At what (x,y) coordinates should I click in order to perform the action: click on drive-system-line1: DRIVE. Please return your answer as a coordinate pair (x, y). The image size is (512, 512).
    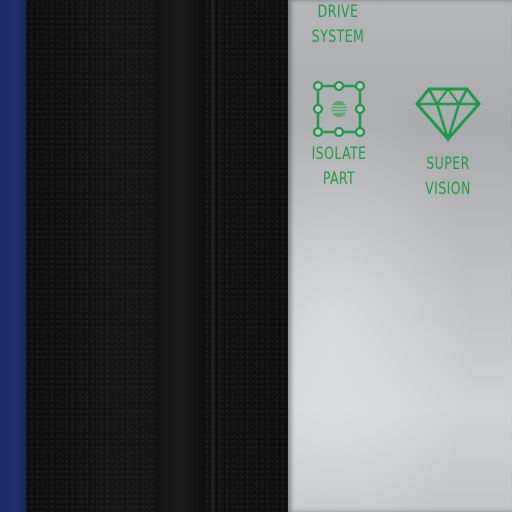
    Looking at the image, I should click on (338, 12).